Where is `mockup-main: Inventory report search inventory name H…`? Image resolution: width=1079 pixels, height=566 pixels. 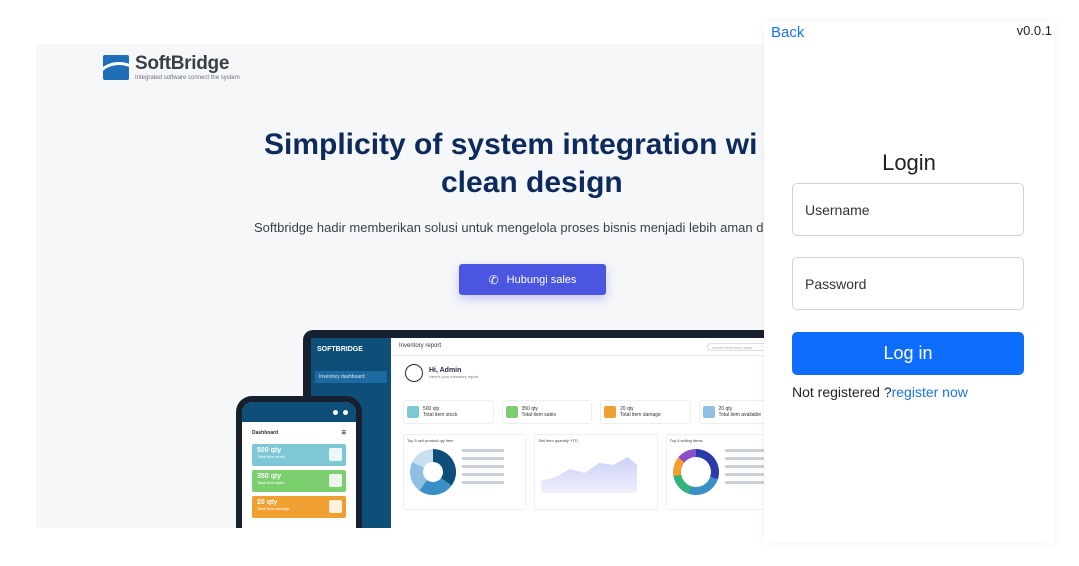
mockup-main: Inventory report search inventory name H… is located at coordinates (593, 433).